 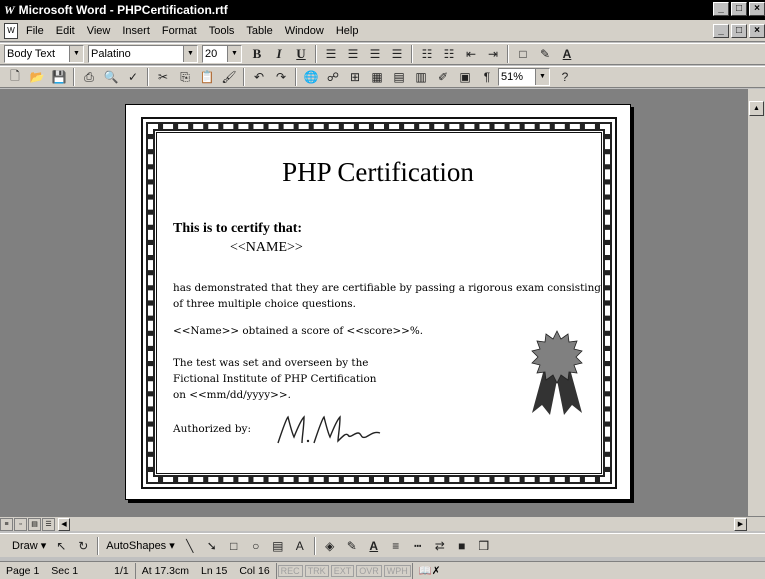 I want to click on bullets-icon: ☷, so click(x=449, y=54).